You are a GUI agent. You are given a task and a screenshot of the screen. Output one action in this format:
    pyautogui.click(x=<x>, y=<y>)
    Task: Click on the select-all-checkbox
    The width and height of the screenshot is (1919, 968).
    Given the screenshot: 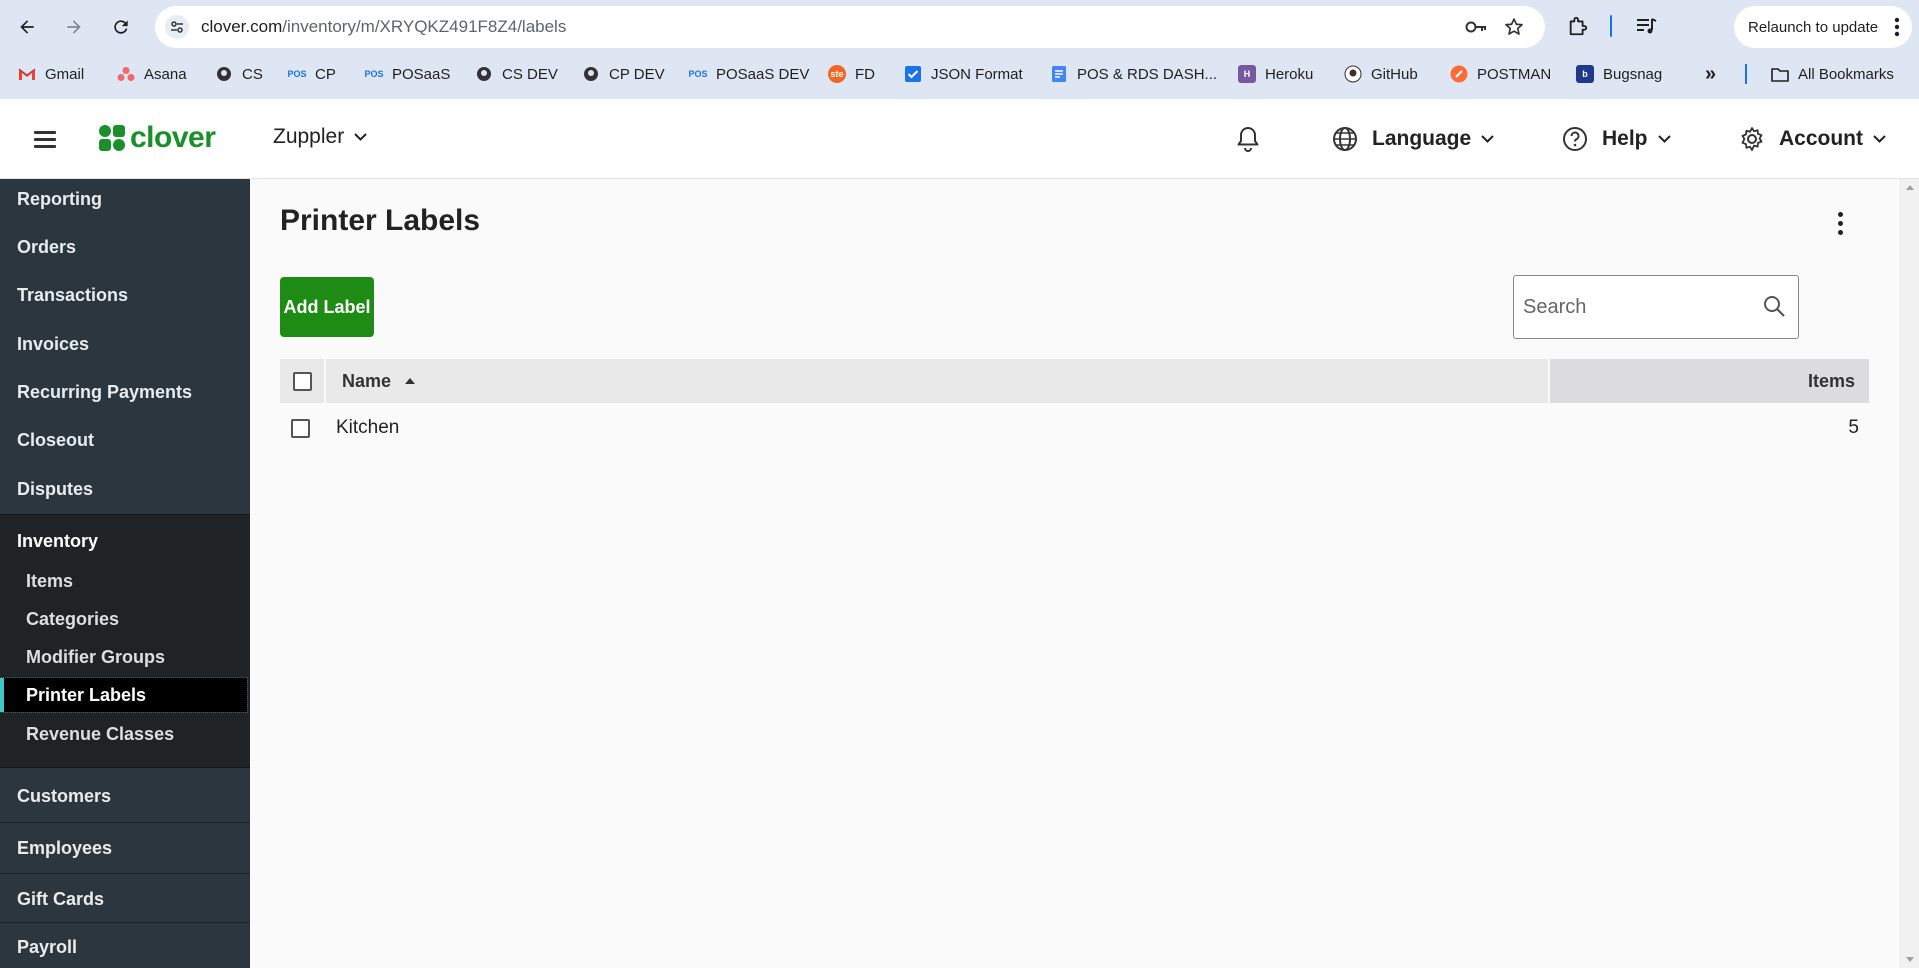 What is the action you would take?
    pyautogui.click(x=302, y=381)
    